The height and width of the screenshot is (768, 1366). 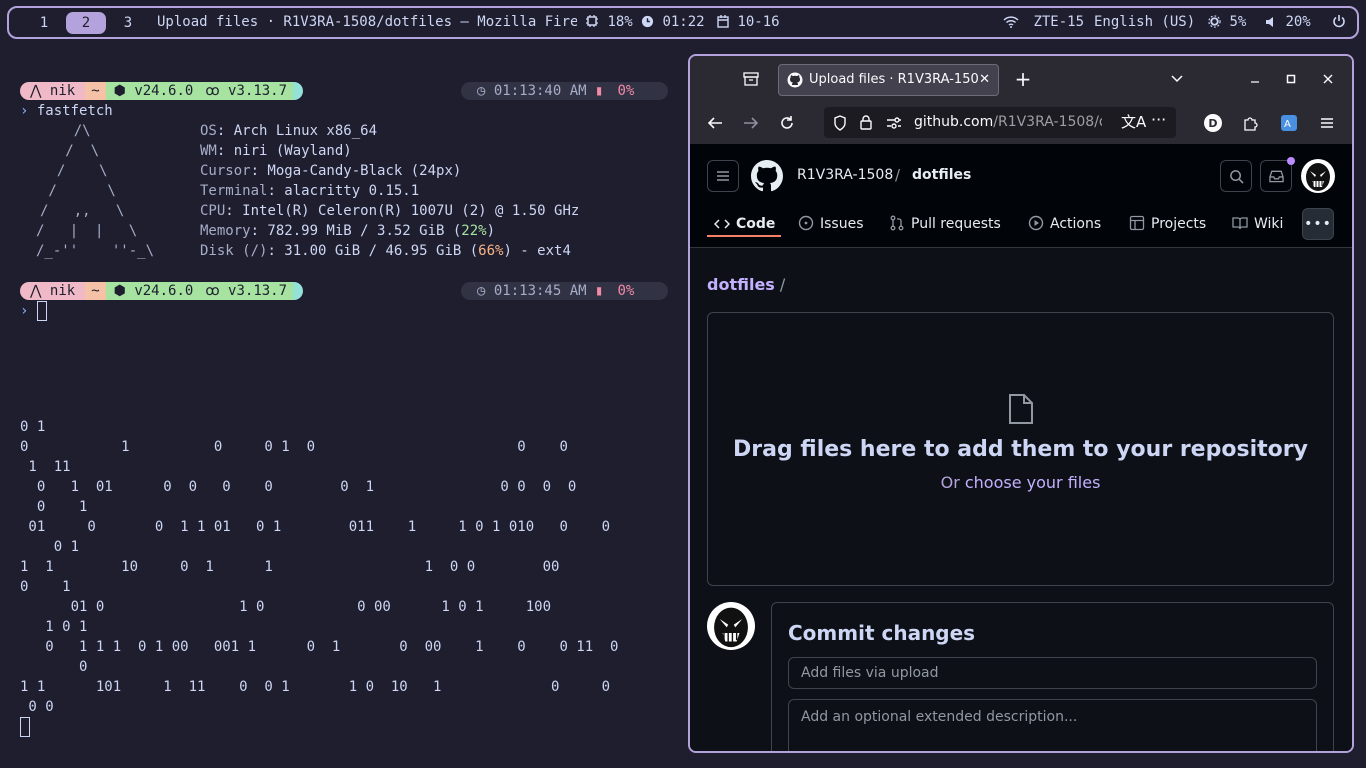 I want to click on svg-text: A, so click(x=1287, y=124).